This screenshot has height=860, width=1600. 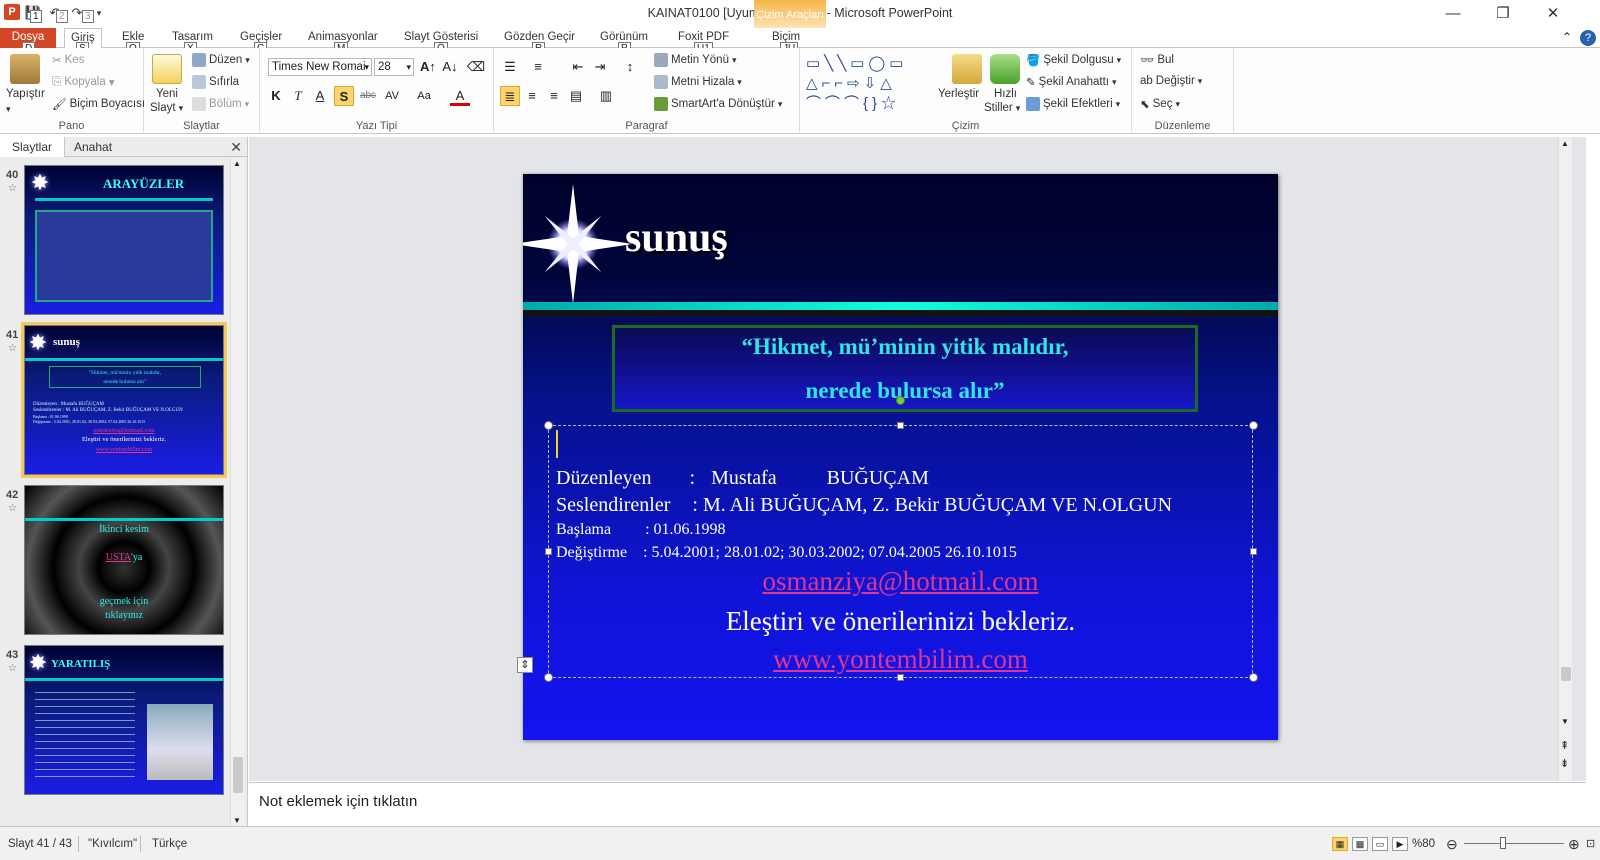 What do you see at coordinates (1452, 843) in the screenshot?
I see `zoom-out-icon: ⊖` at bounding box center [1452, 843].